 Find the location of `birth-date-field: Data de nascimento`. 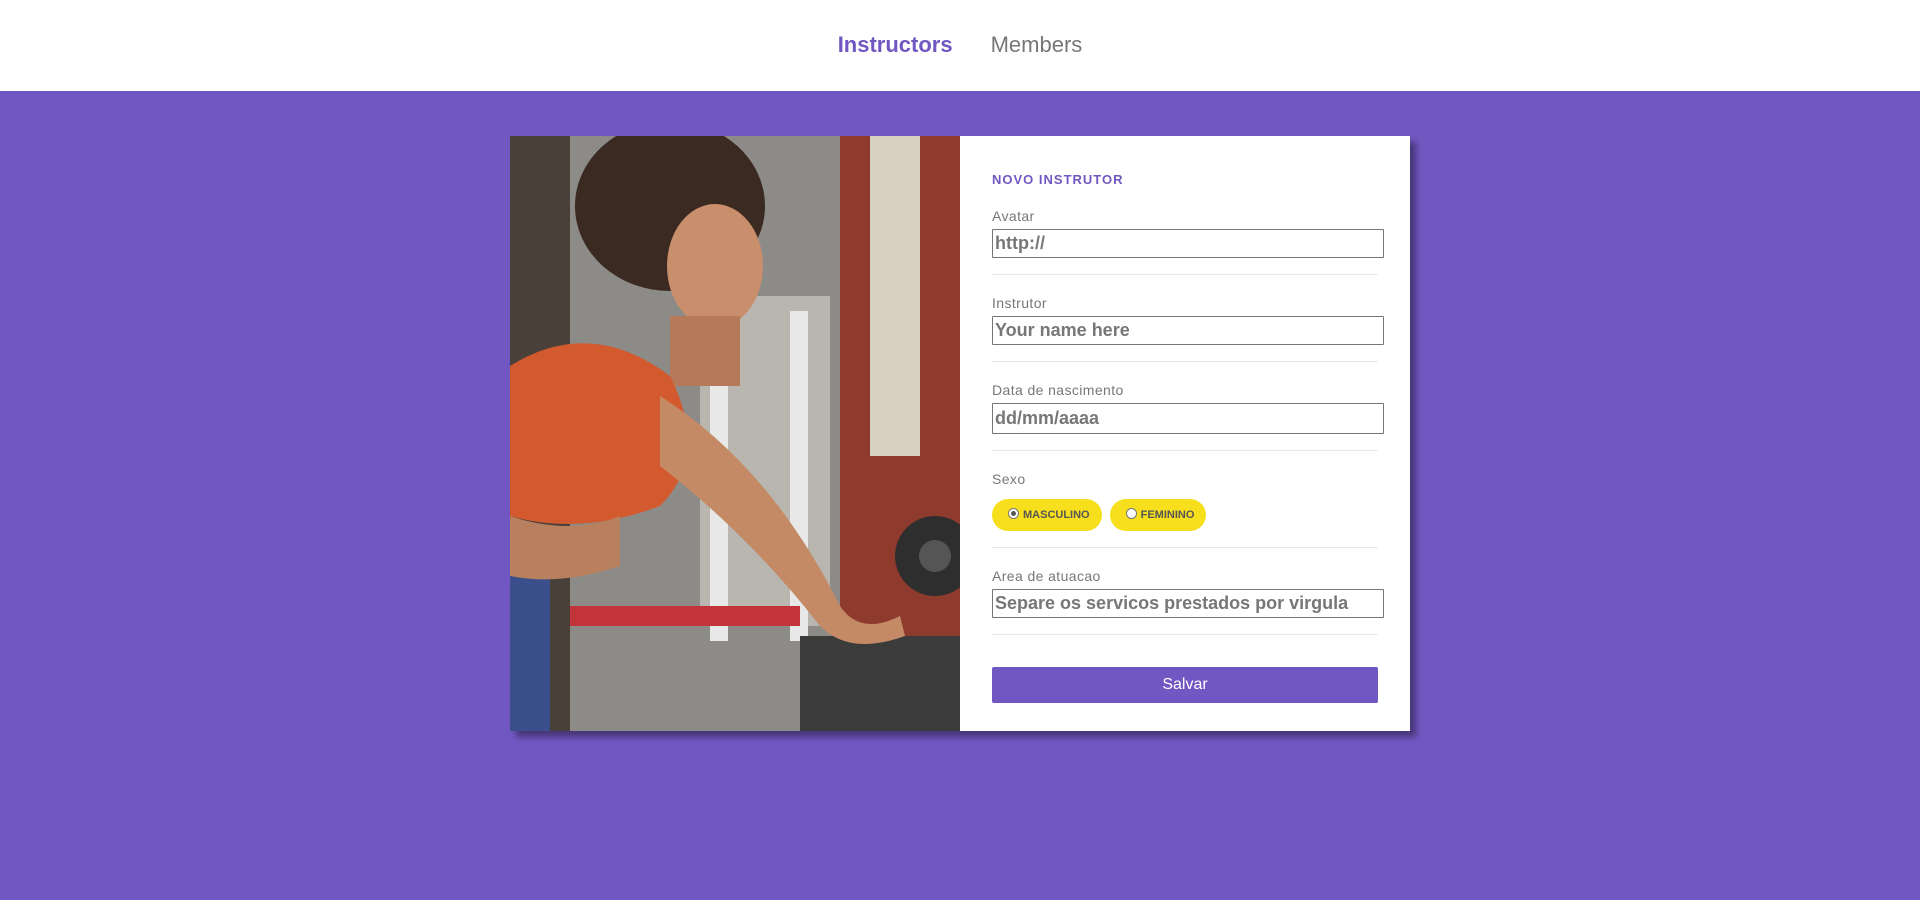

birth-date-field: Data de nascimento is located at coordinates (1188, 416).